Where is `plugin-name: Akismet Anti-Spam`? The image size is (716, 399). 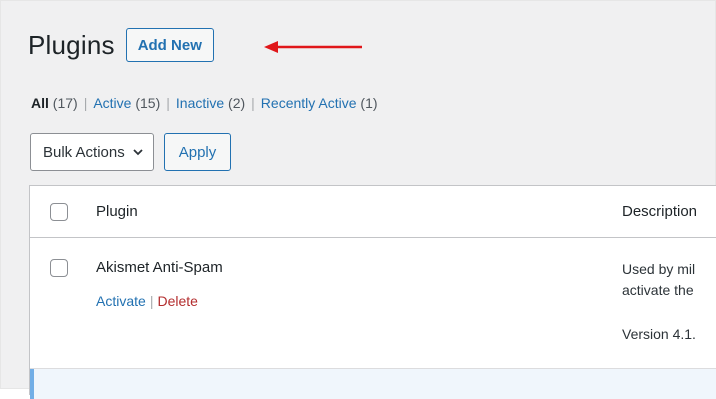
plugin-name: Akismet Anti-Spam is located at coordinates (159, 267).